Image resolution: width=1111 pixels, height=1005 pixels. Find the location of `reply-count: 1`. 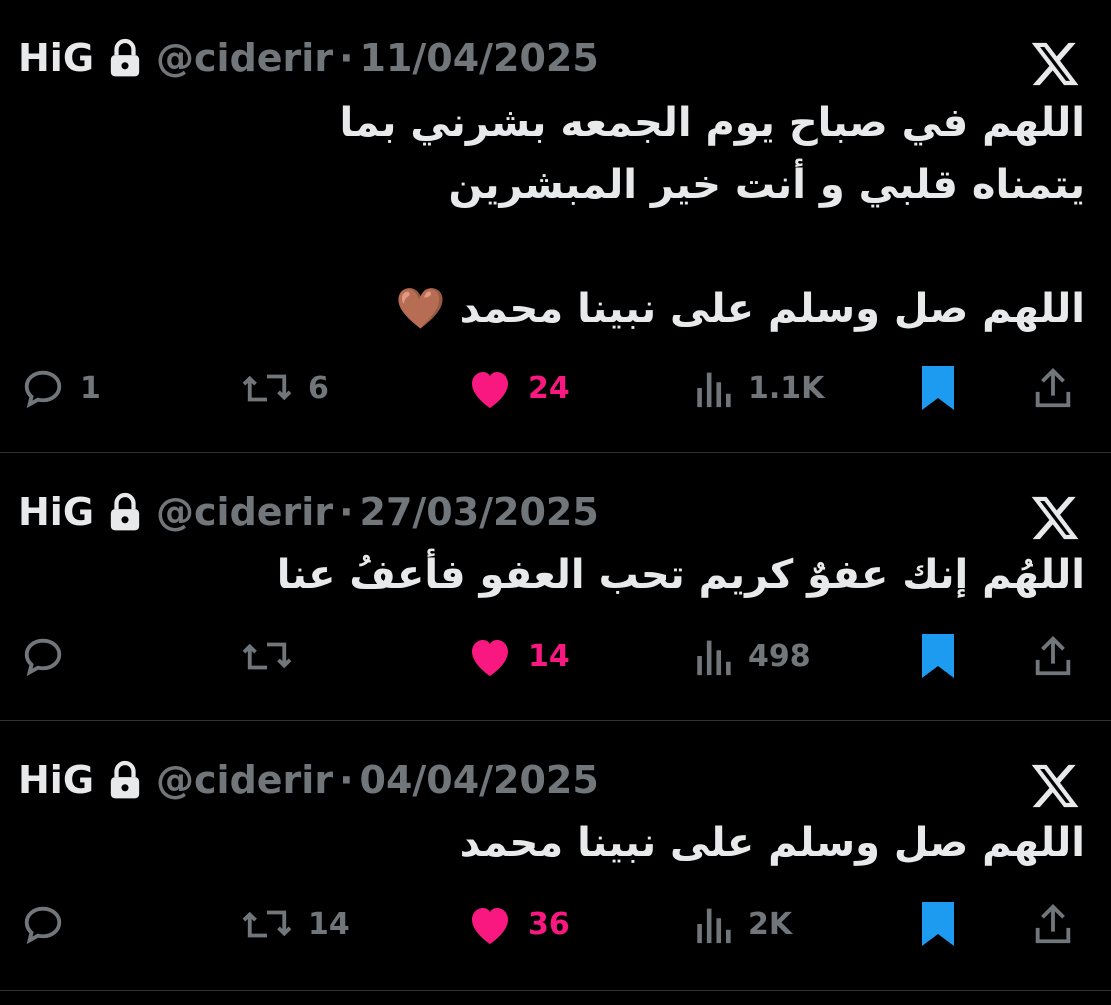

reply-count: 1 is located at coordinates (90, 388).